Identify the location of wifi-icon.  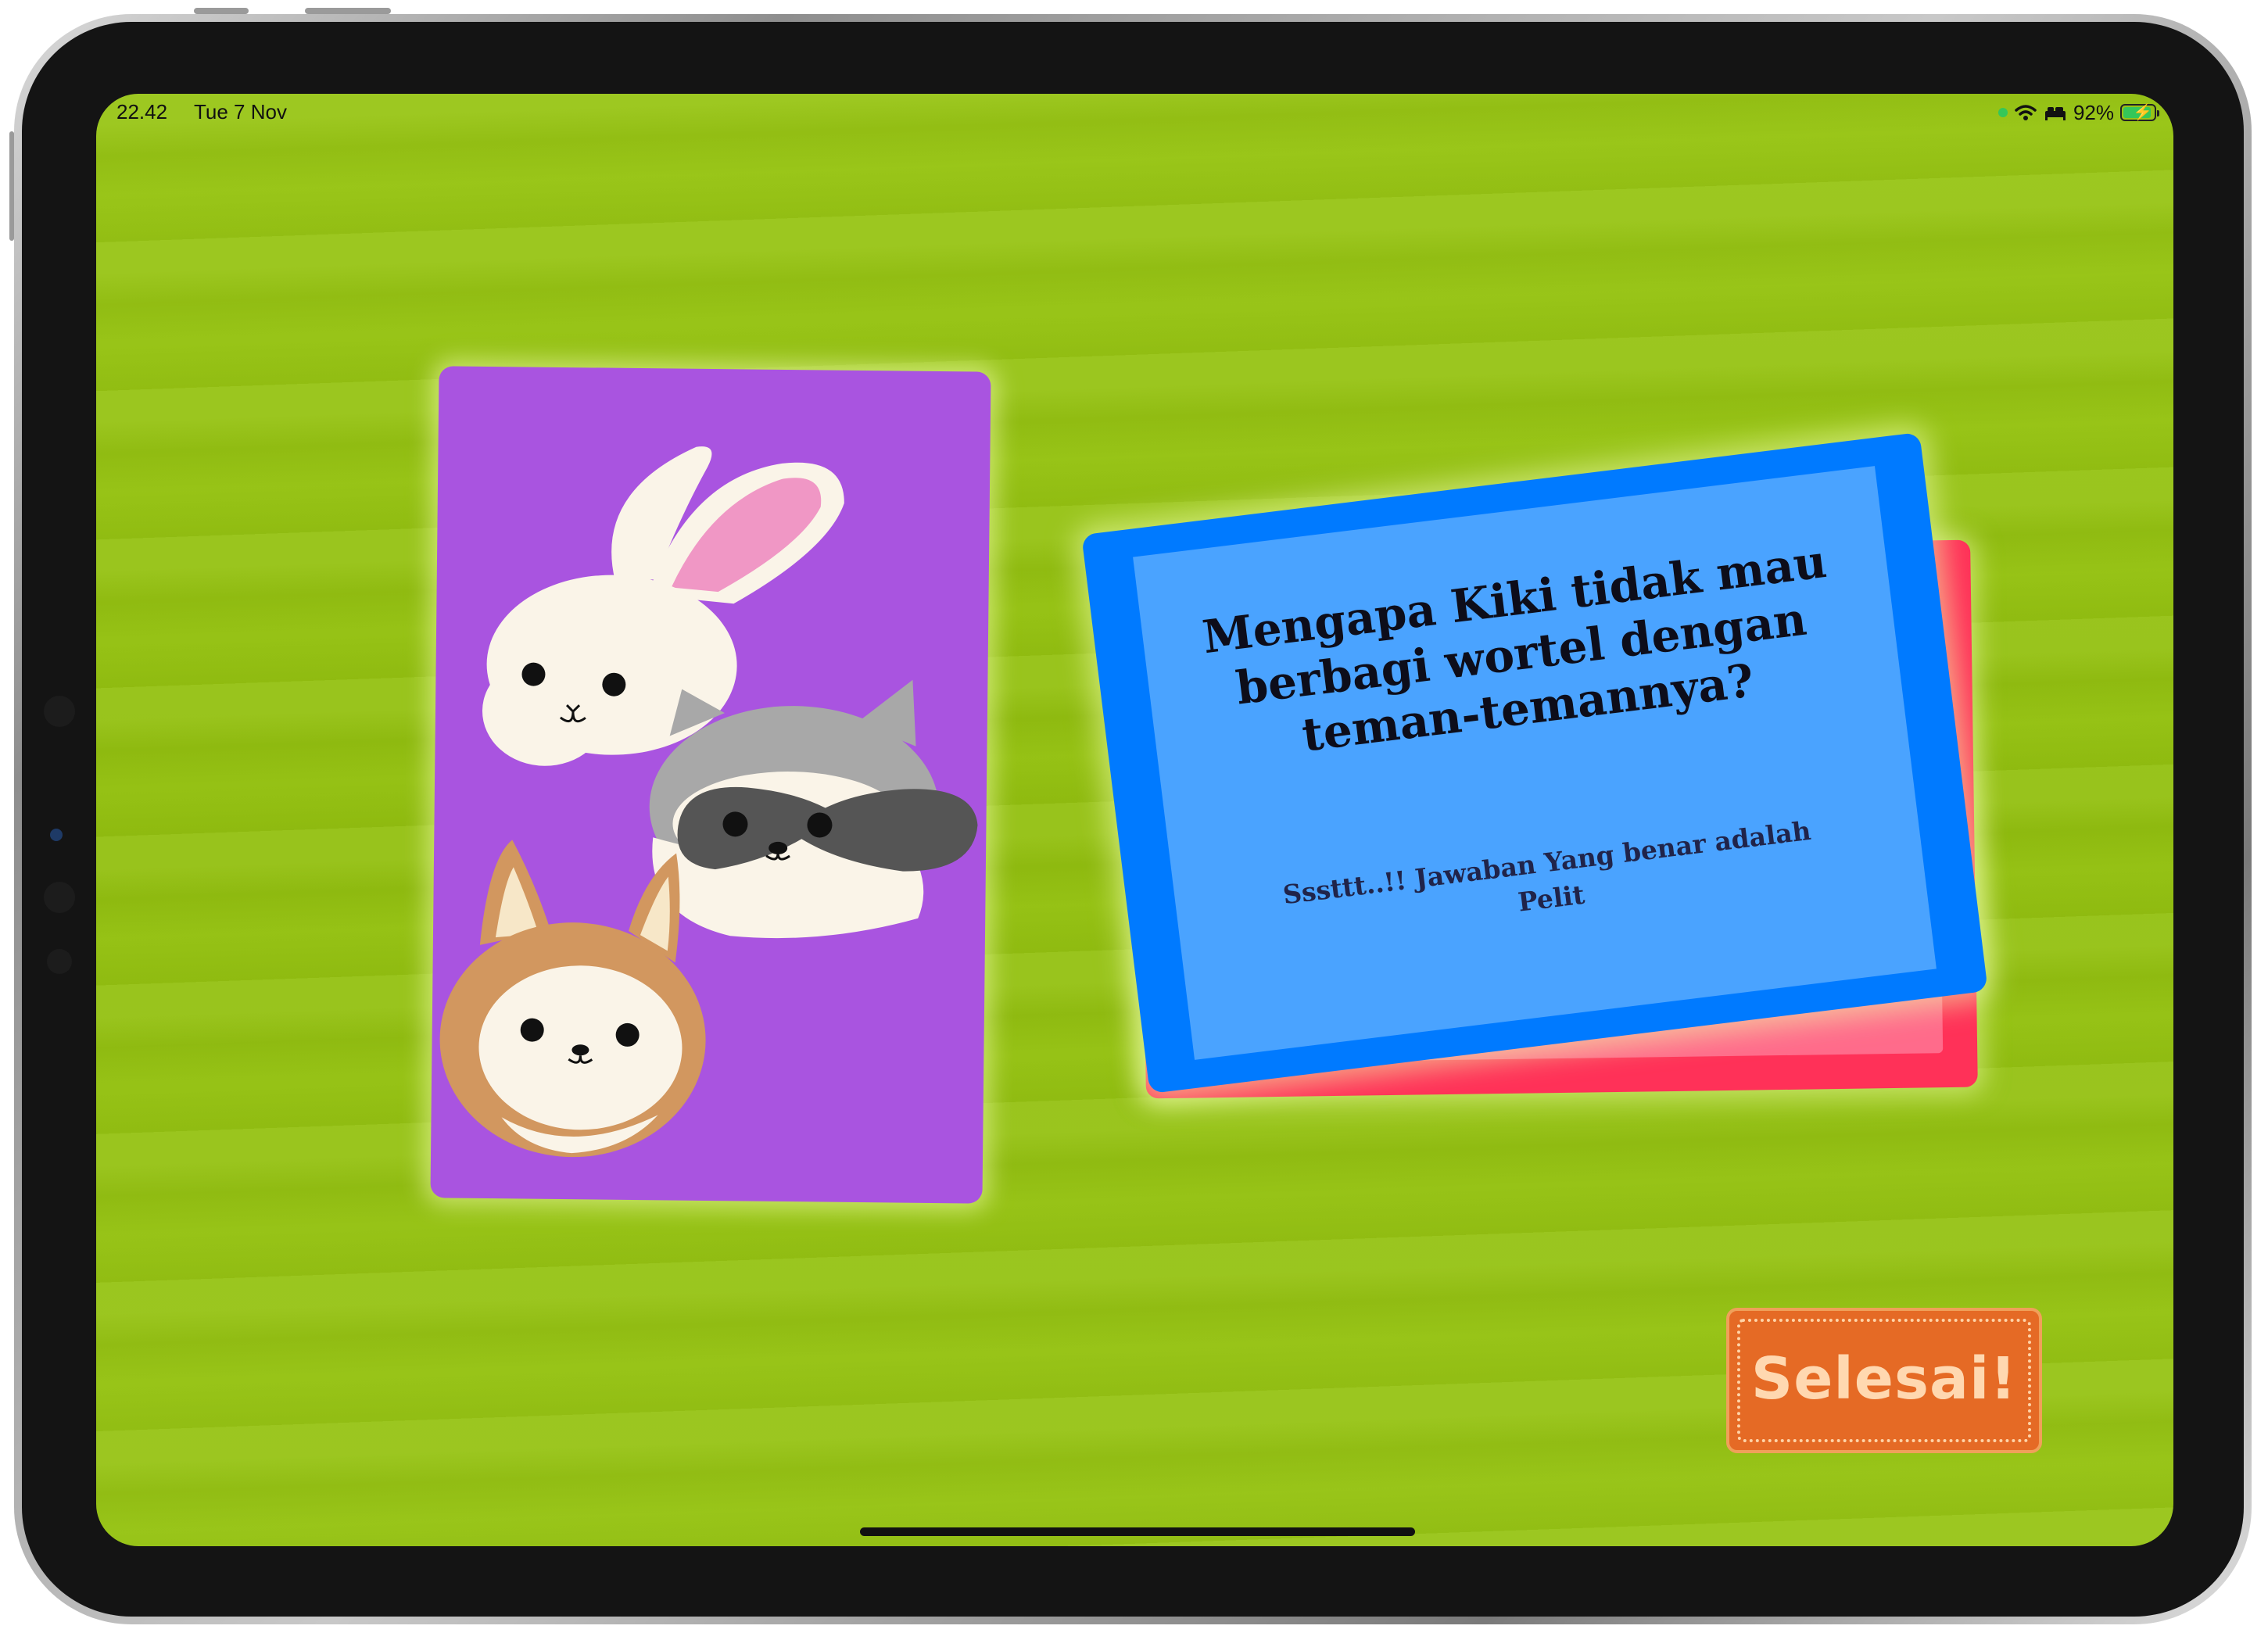
(2026, 112).